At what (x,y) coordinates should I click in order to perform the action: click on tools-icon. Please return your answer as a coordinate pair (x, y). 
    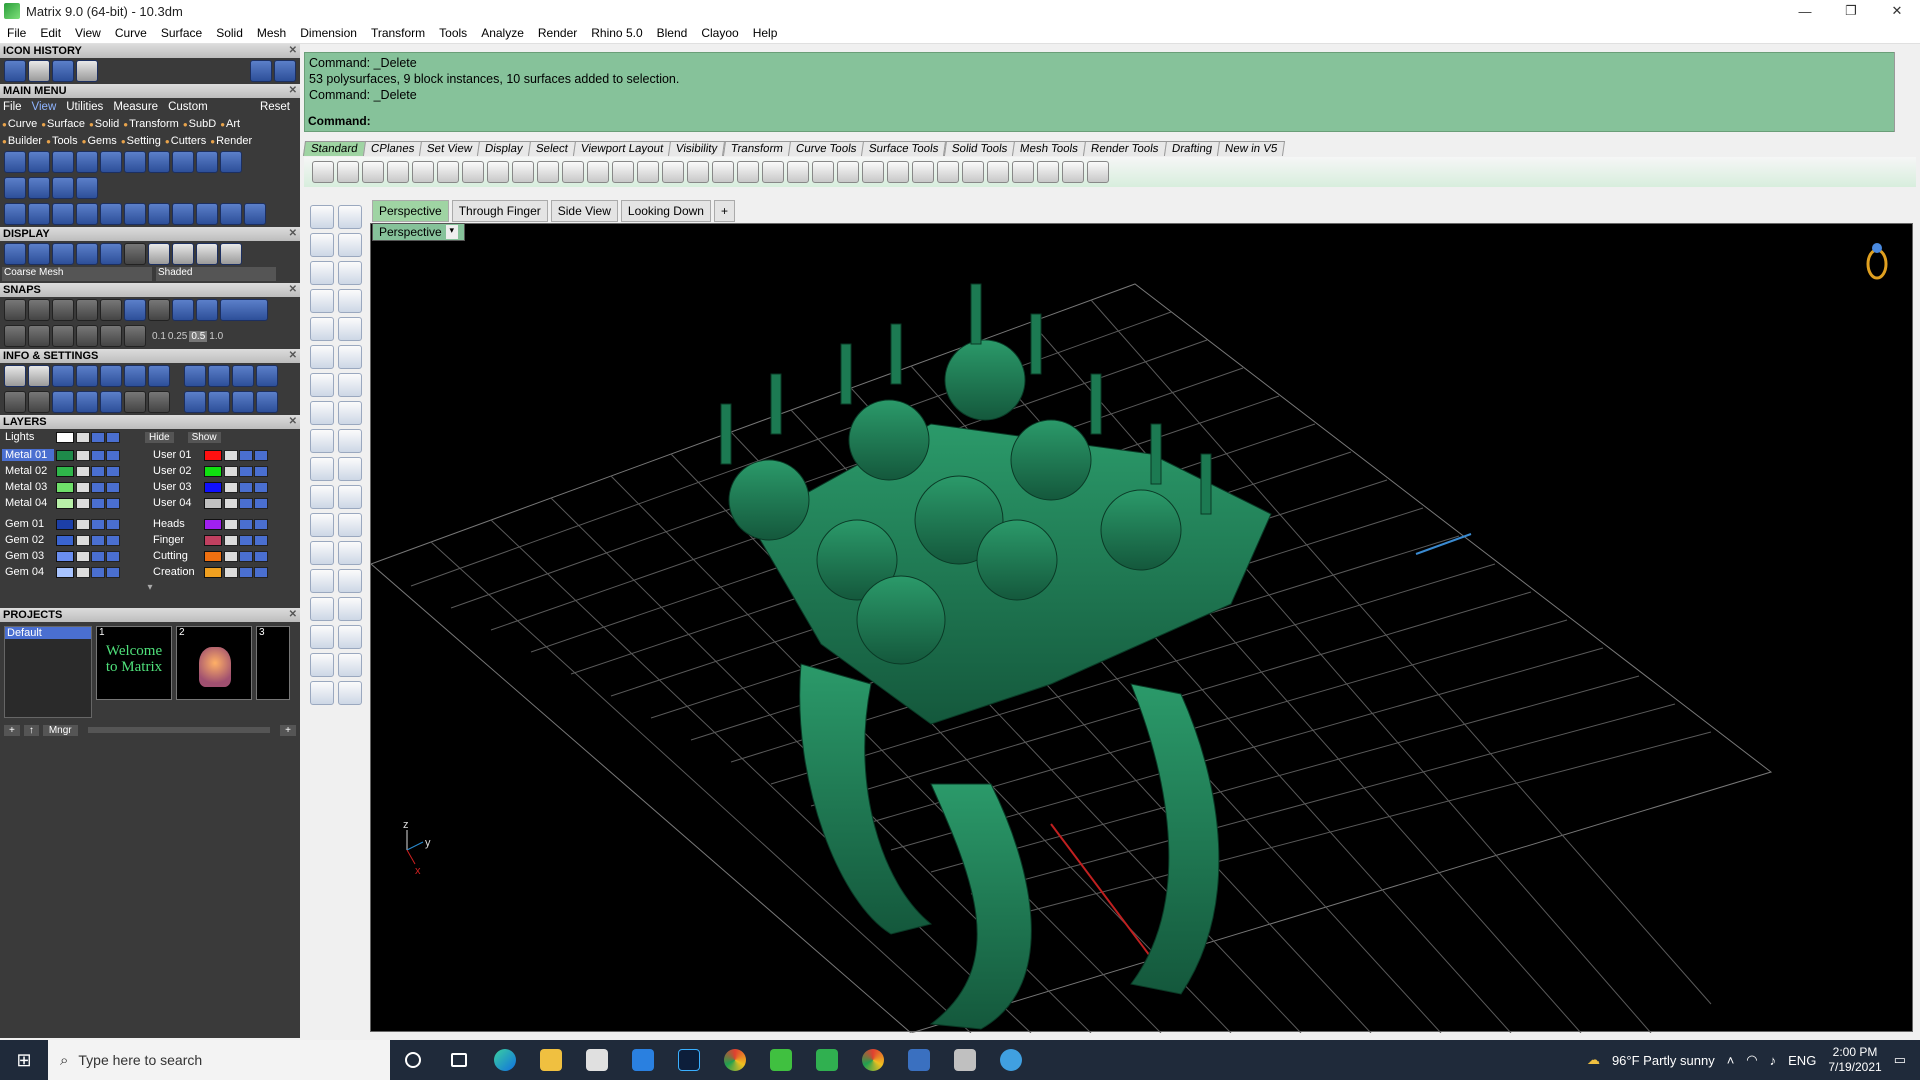
    Looking at the image, I should click on (1073, 172).